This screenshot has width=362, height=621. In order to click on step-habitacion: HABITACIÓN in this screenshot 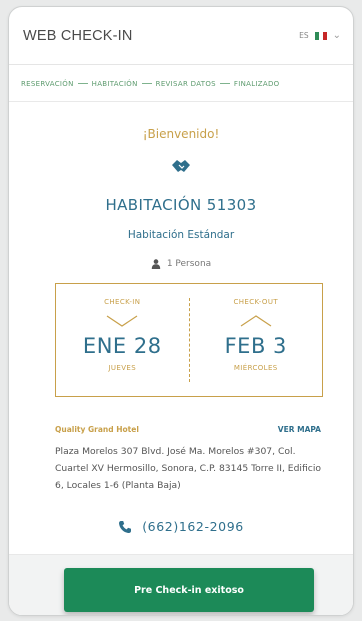, I will do `click(114, 83)`.